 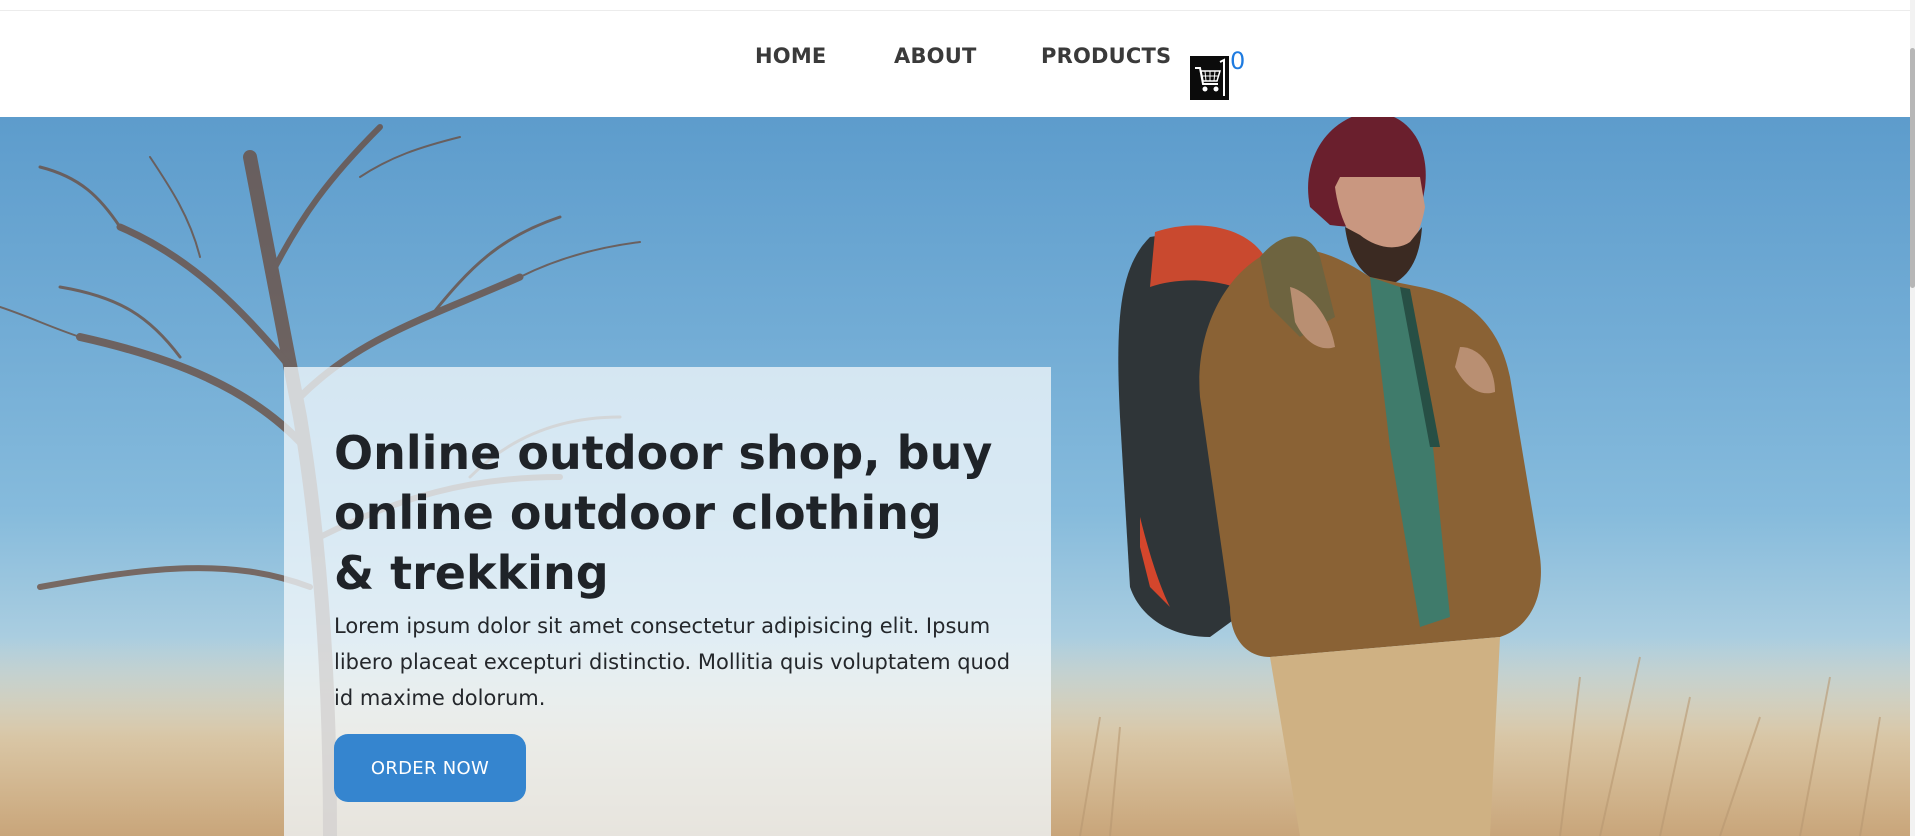 What do you see at coordinates (430, 768) in the screenshot?
I see `order-now-button: ORDER NOW` at bounding box center [430, 768].